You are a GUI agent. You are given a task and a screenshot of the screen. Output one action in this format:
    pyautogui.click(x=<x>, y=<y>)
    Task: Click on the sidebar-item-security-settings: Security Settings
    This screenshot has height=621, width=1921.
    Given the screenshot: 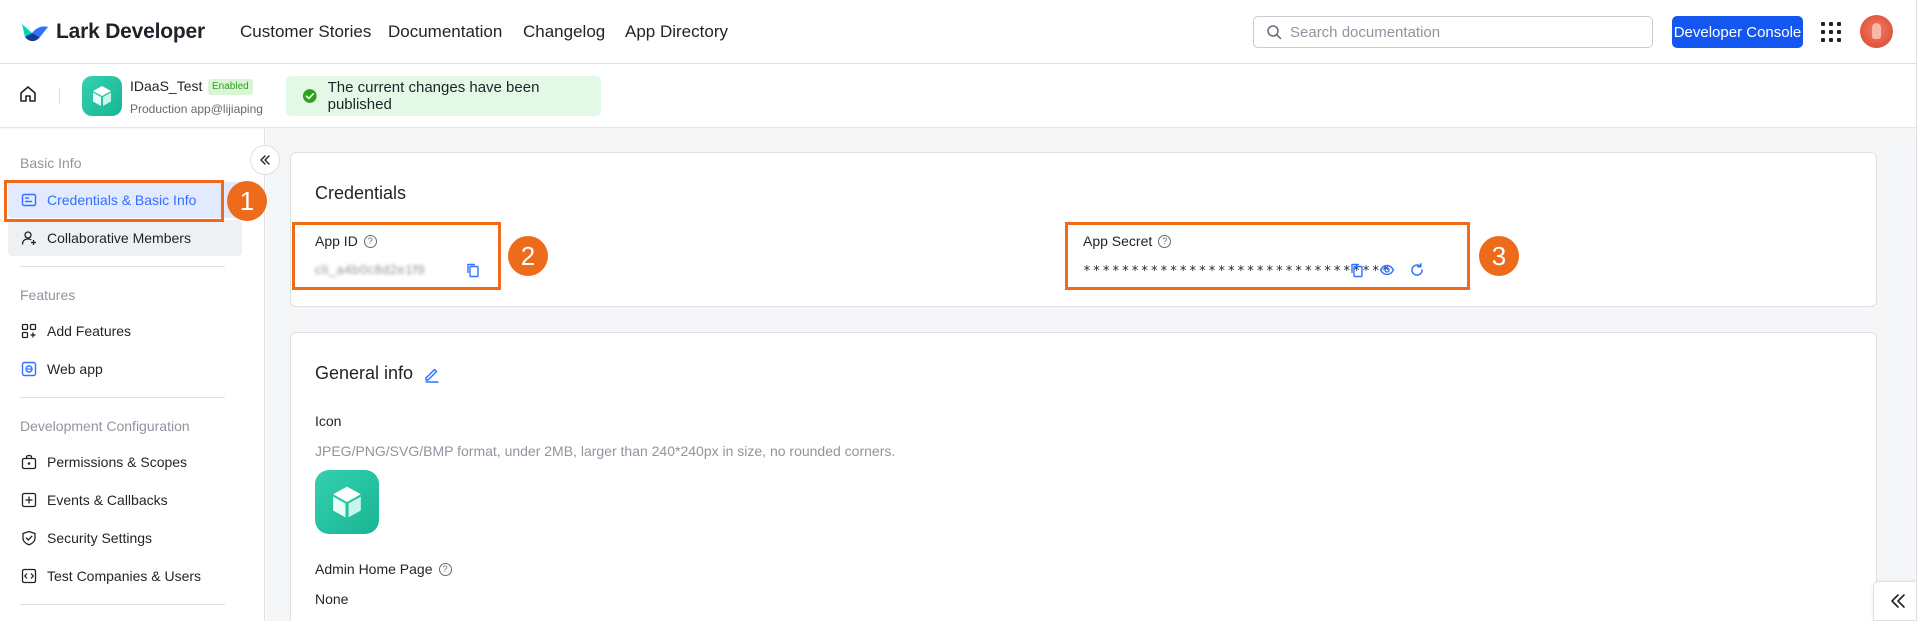 What is the action you would take?
    pyautogui.click(x=125, y=538)
    